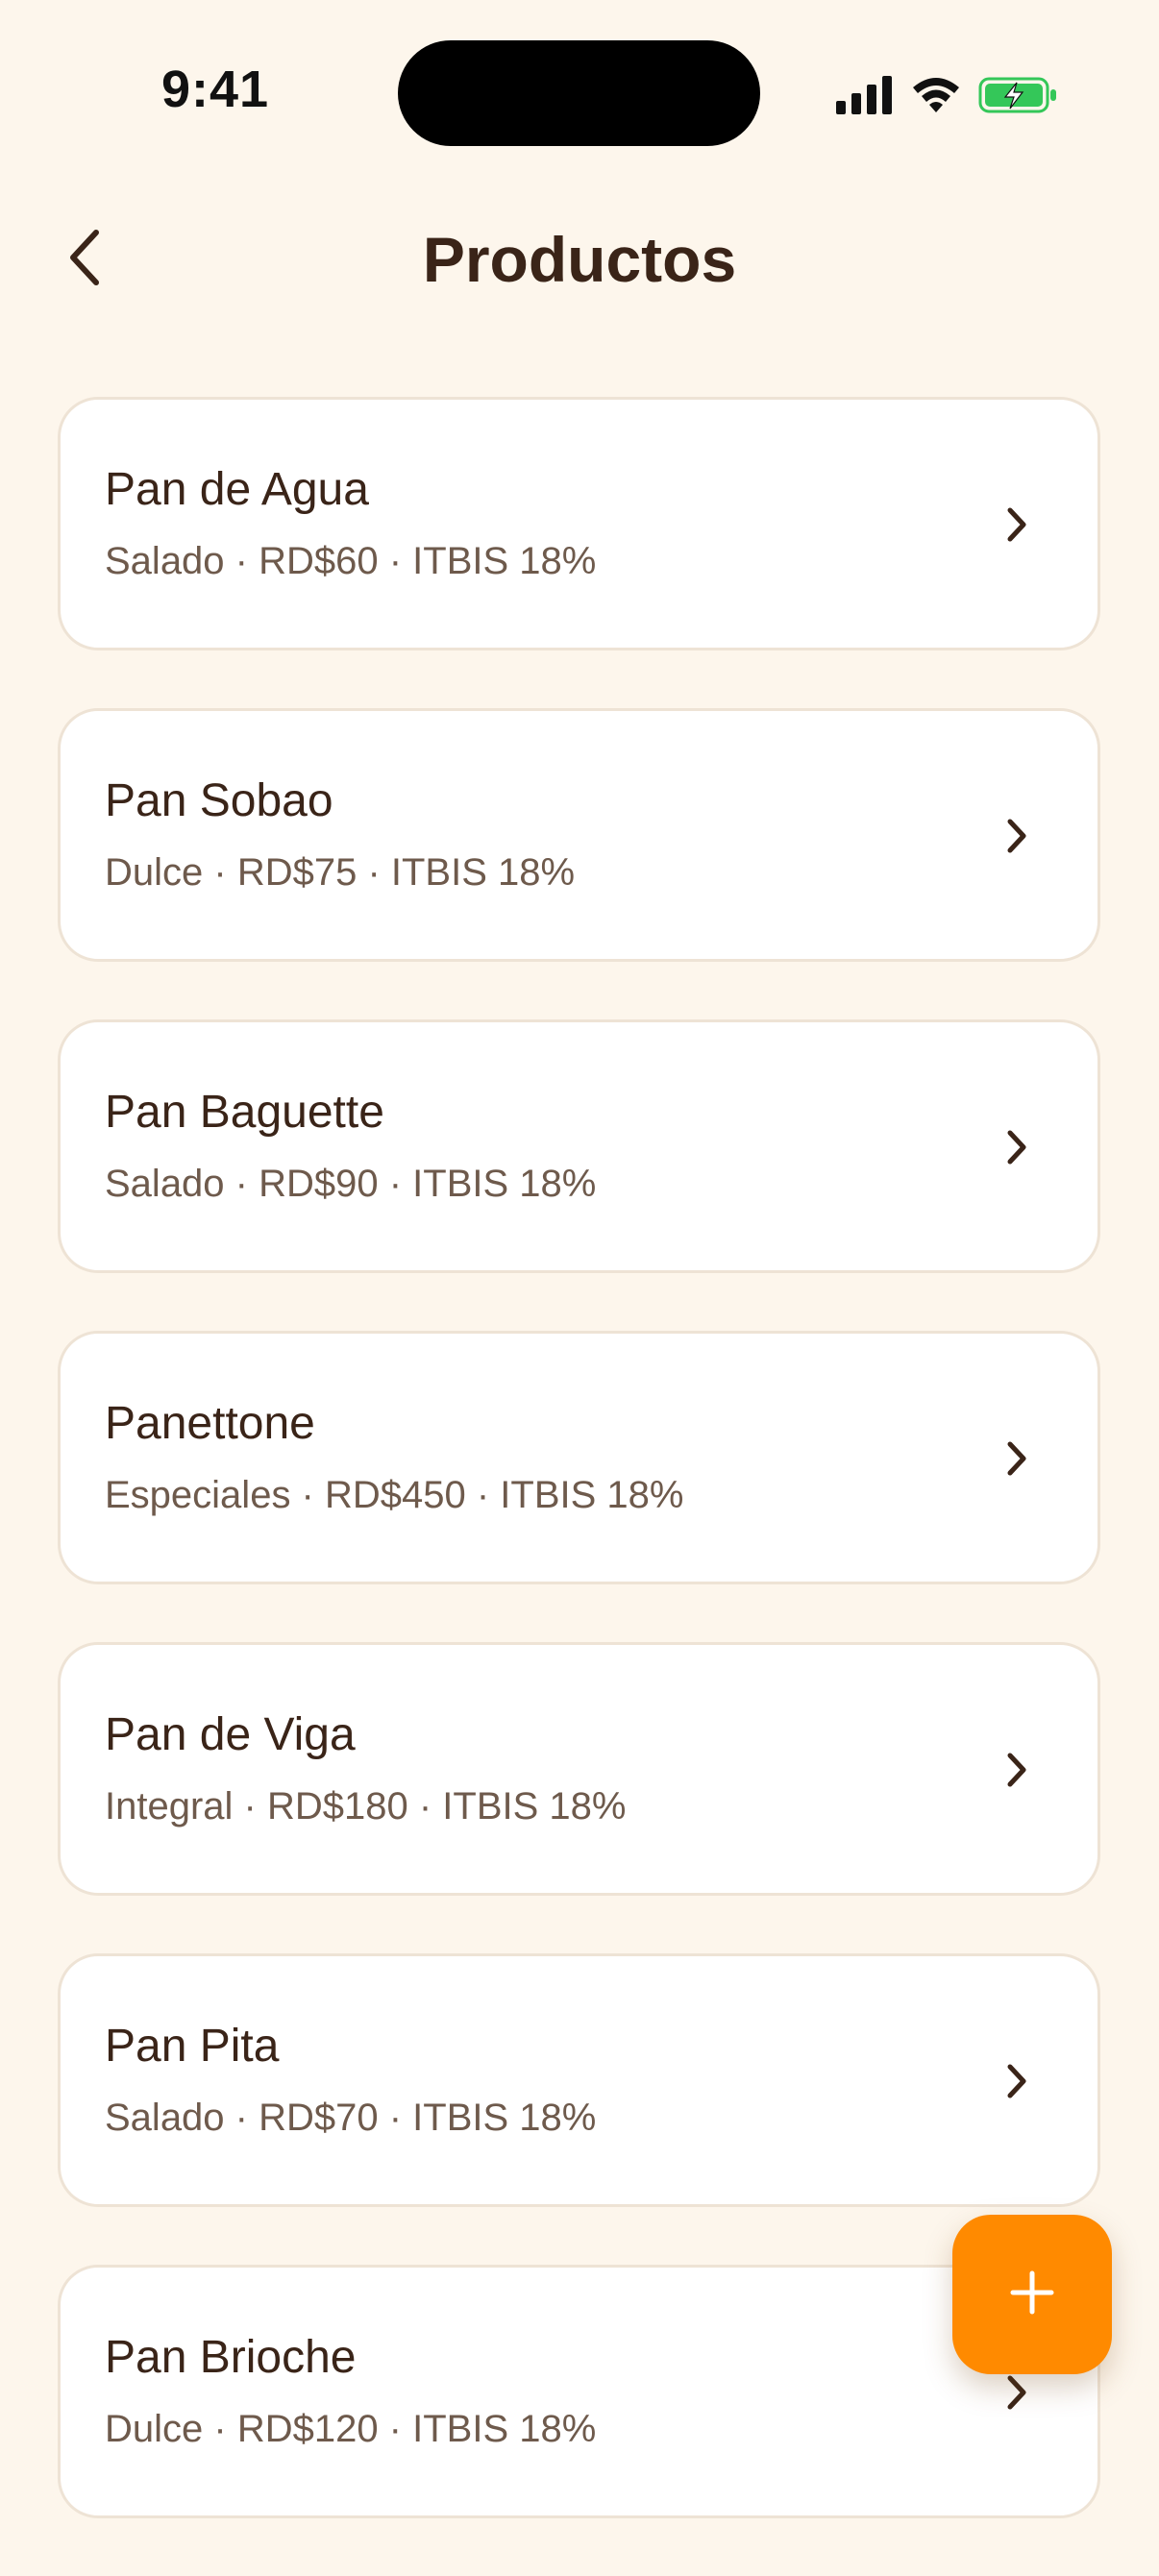  What do you see at coordinates (210, 1423) in the screenshot?
I see `product-name: Panettone` at bounding box center [210, 1423].